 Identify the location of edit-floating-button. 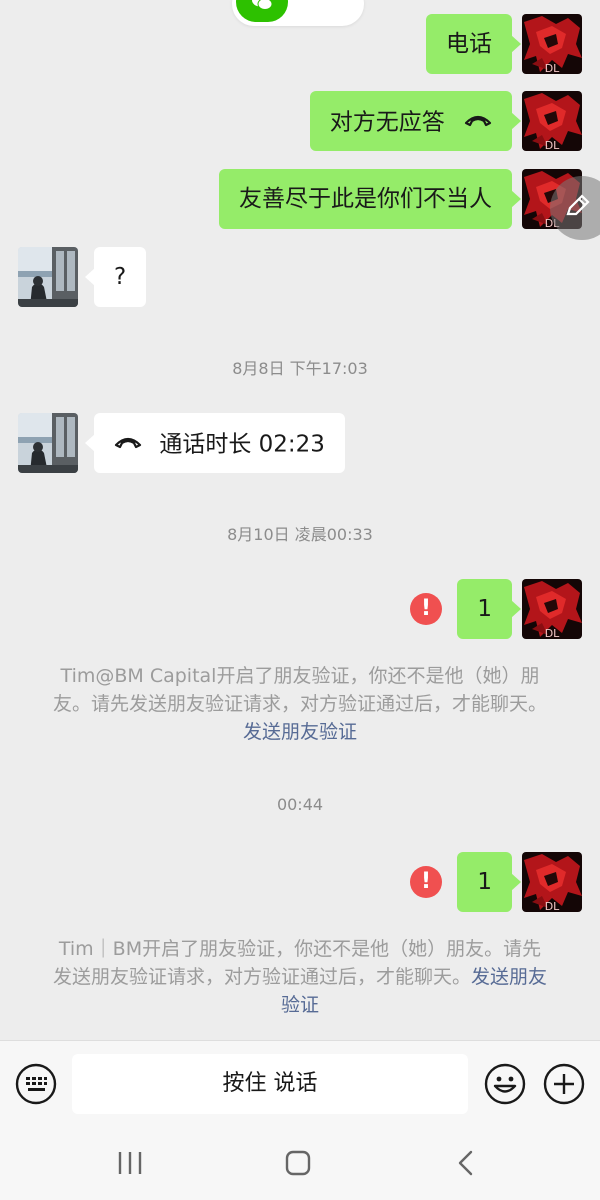
(575, 208).